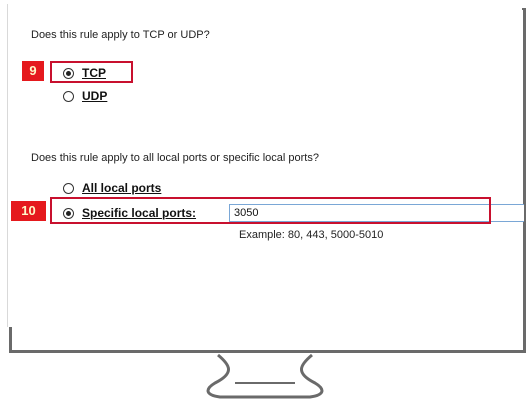 The width and height of the screenshot is (529, 403). I want to click on udp-radio-option: UDP, so click(85, 96).